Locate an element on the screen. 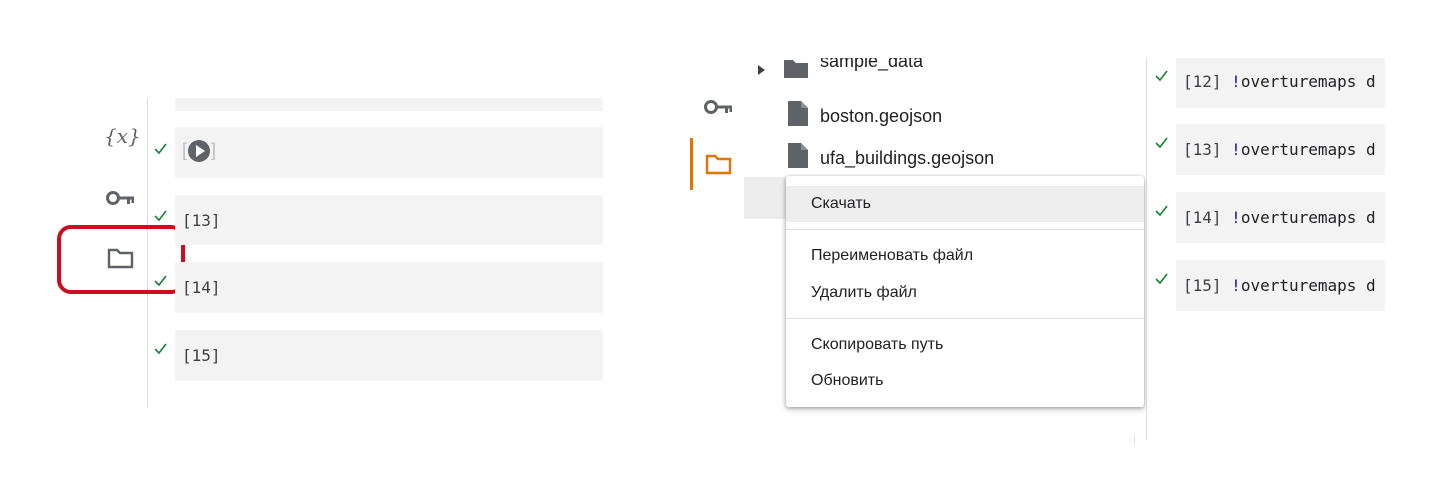 The height and width of the screenshot is (500, 1451). file-tree-item: boston.geojson is located at coordinates (865, 116).